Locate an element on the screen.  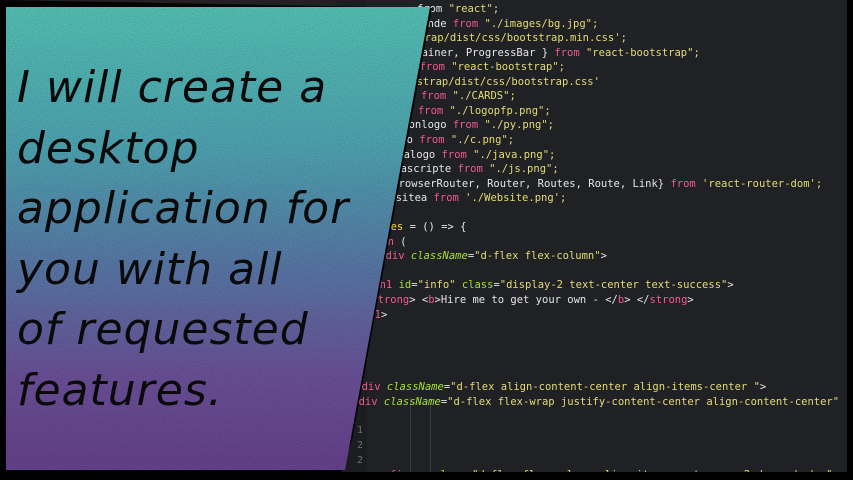
headline-line: you with all is located at coordinates (150, 269).